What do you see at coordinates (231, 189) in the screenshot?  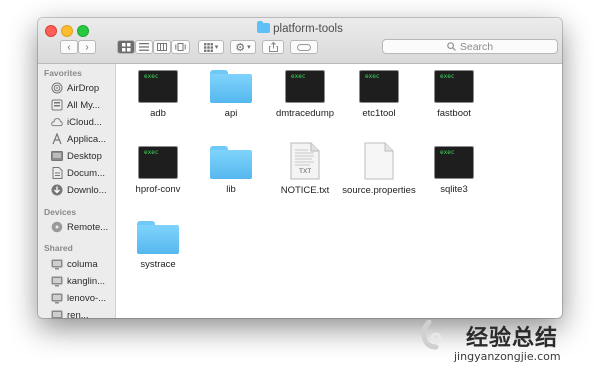 I see `file-name: lib` at bounding box center [231, 189].